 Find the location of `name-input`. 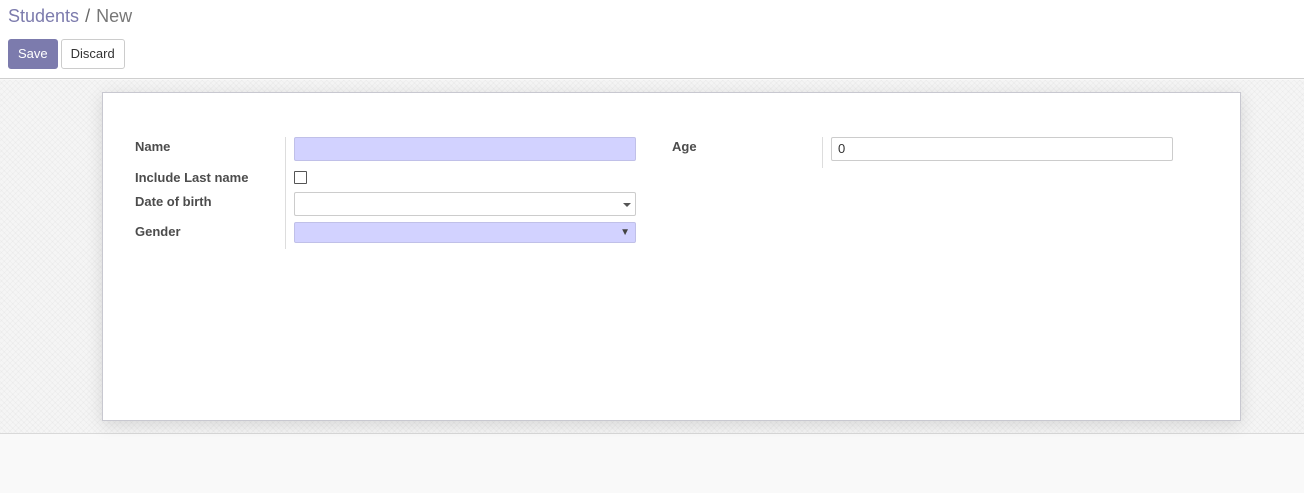

name-input is located at coordinates (465, 149).